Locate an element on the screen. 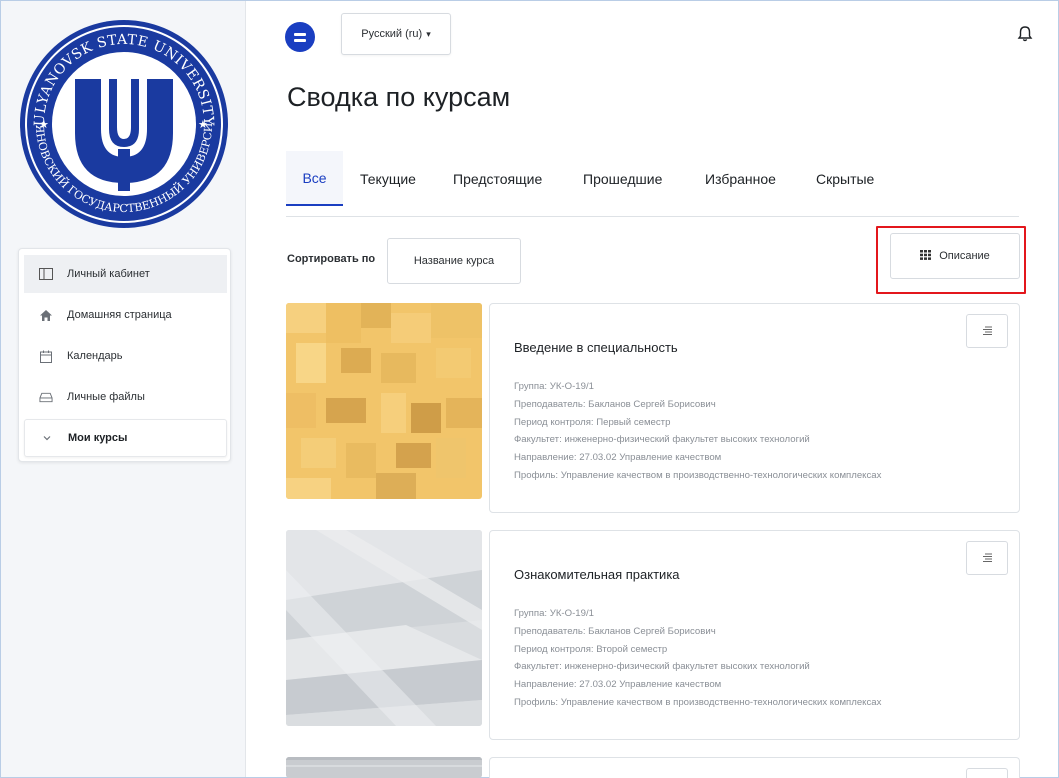  bell-icon is located at coordinates (1025, 34).